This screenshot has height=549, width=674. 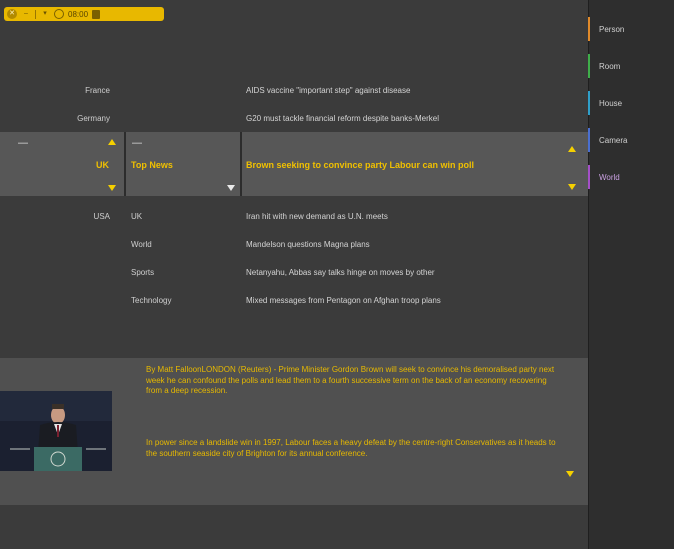 What do you see at coordinates (102, 165) in the screenshot?
I see `selected-country: UK` at bounding box center [102, 165].